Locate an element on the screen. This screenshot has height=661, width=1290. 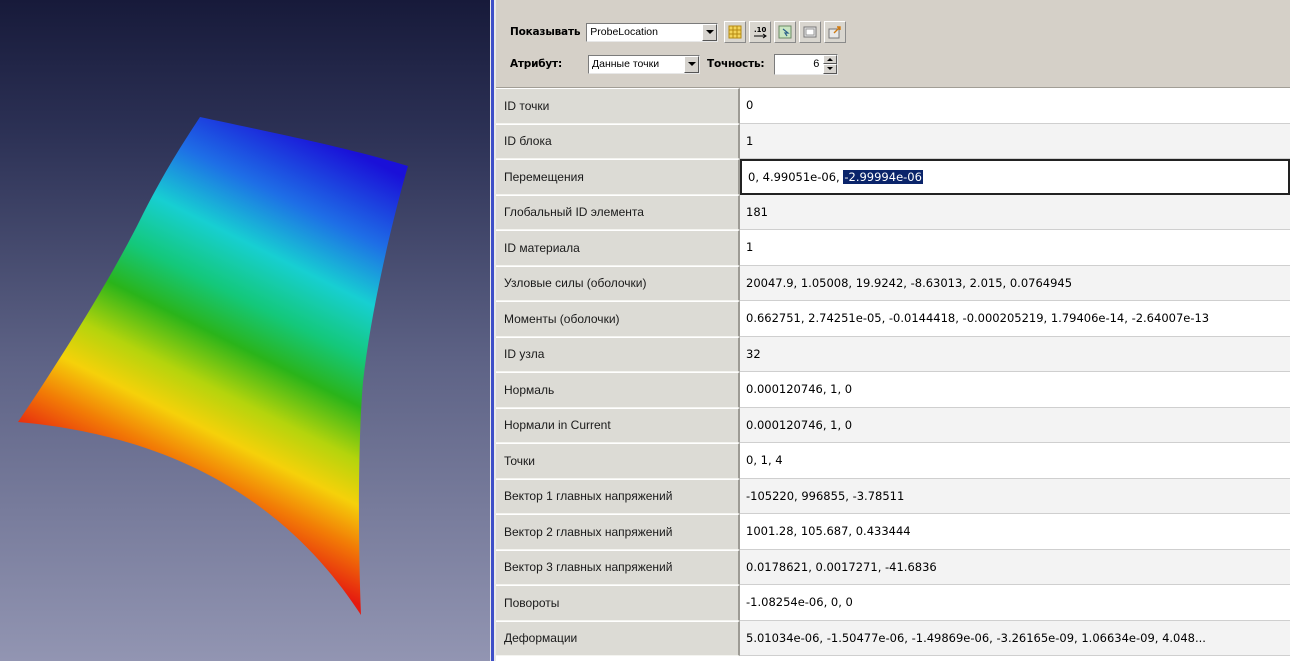
grid-icon is located at coordinates (735, 32).